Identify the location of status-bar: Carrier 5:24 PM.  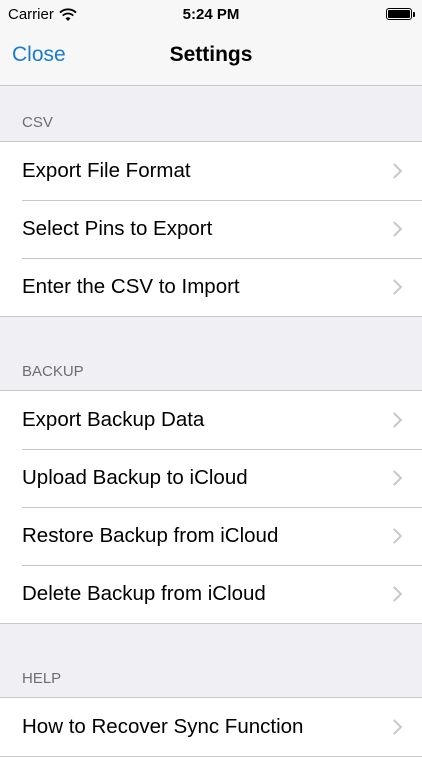
(211, 15).